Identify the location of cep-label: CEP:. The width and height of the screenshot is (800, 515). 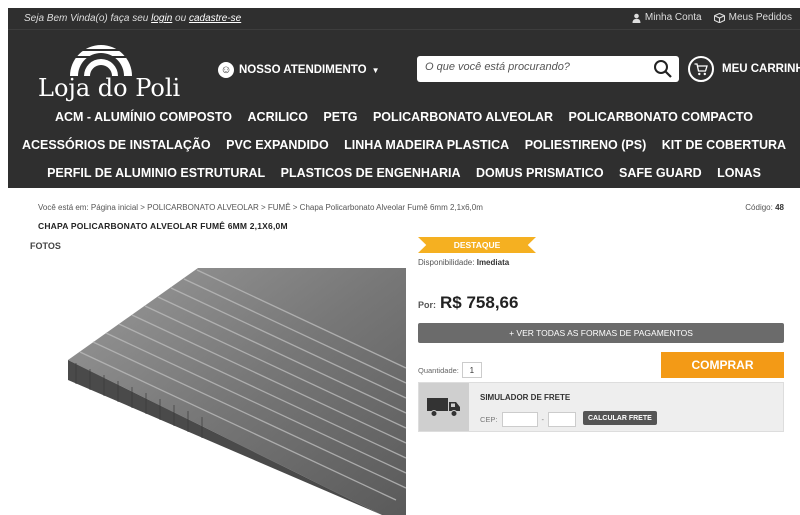
(489, 419).